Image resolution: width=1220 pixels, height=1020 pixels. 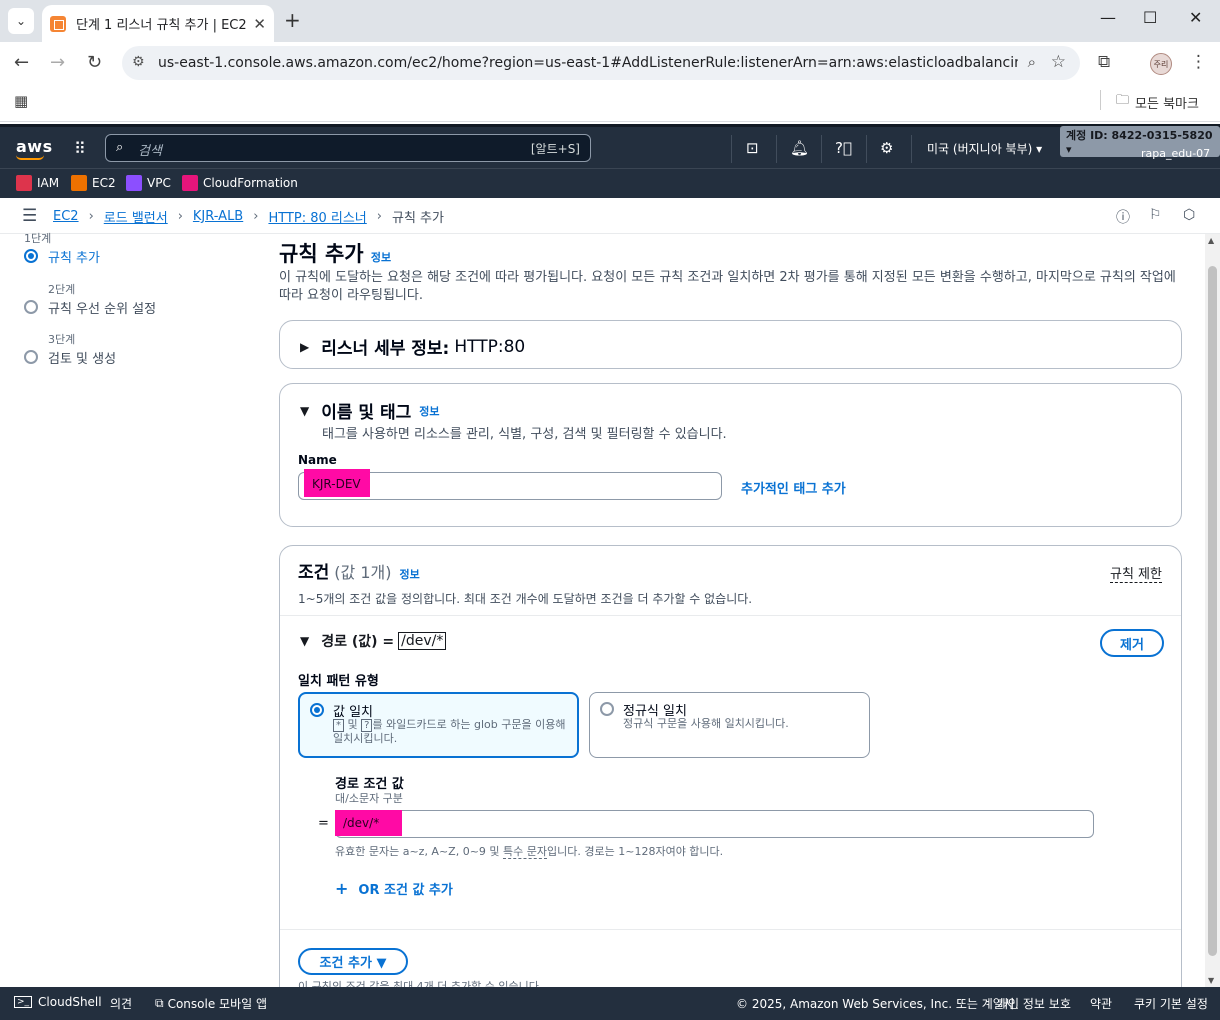 What do you see at coordinates (66, 216) in the screenshot?
I see `breadcrumb-ec2: EC2` at bounding box center [66, 216].